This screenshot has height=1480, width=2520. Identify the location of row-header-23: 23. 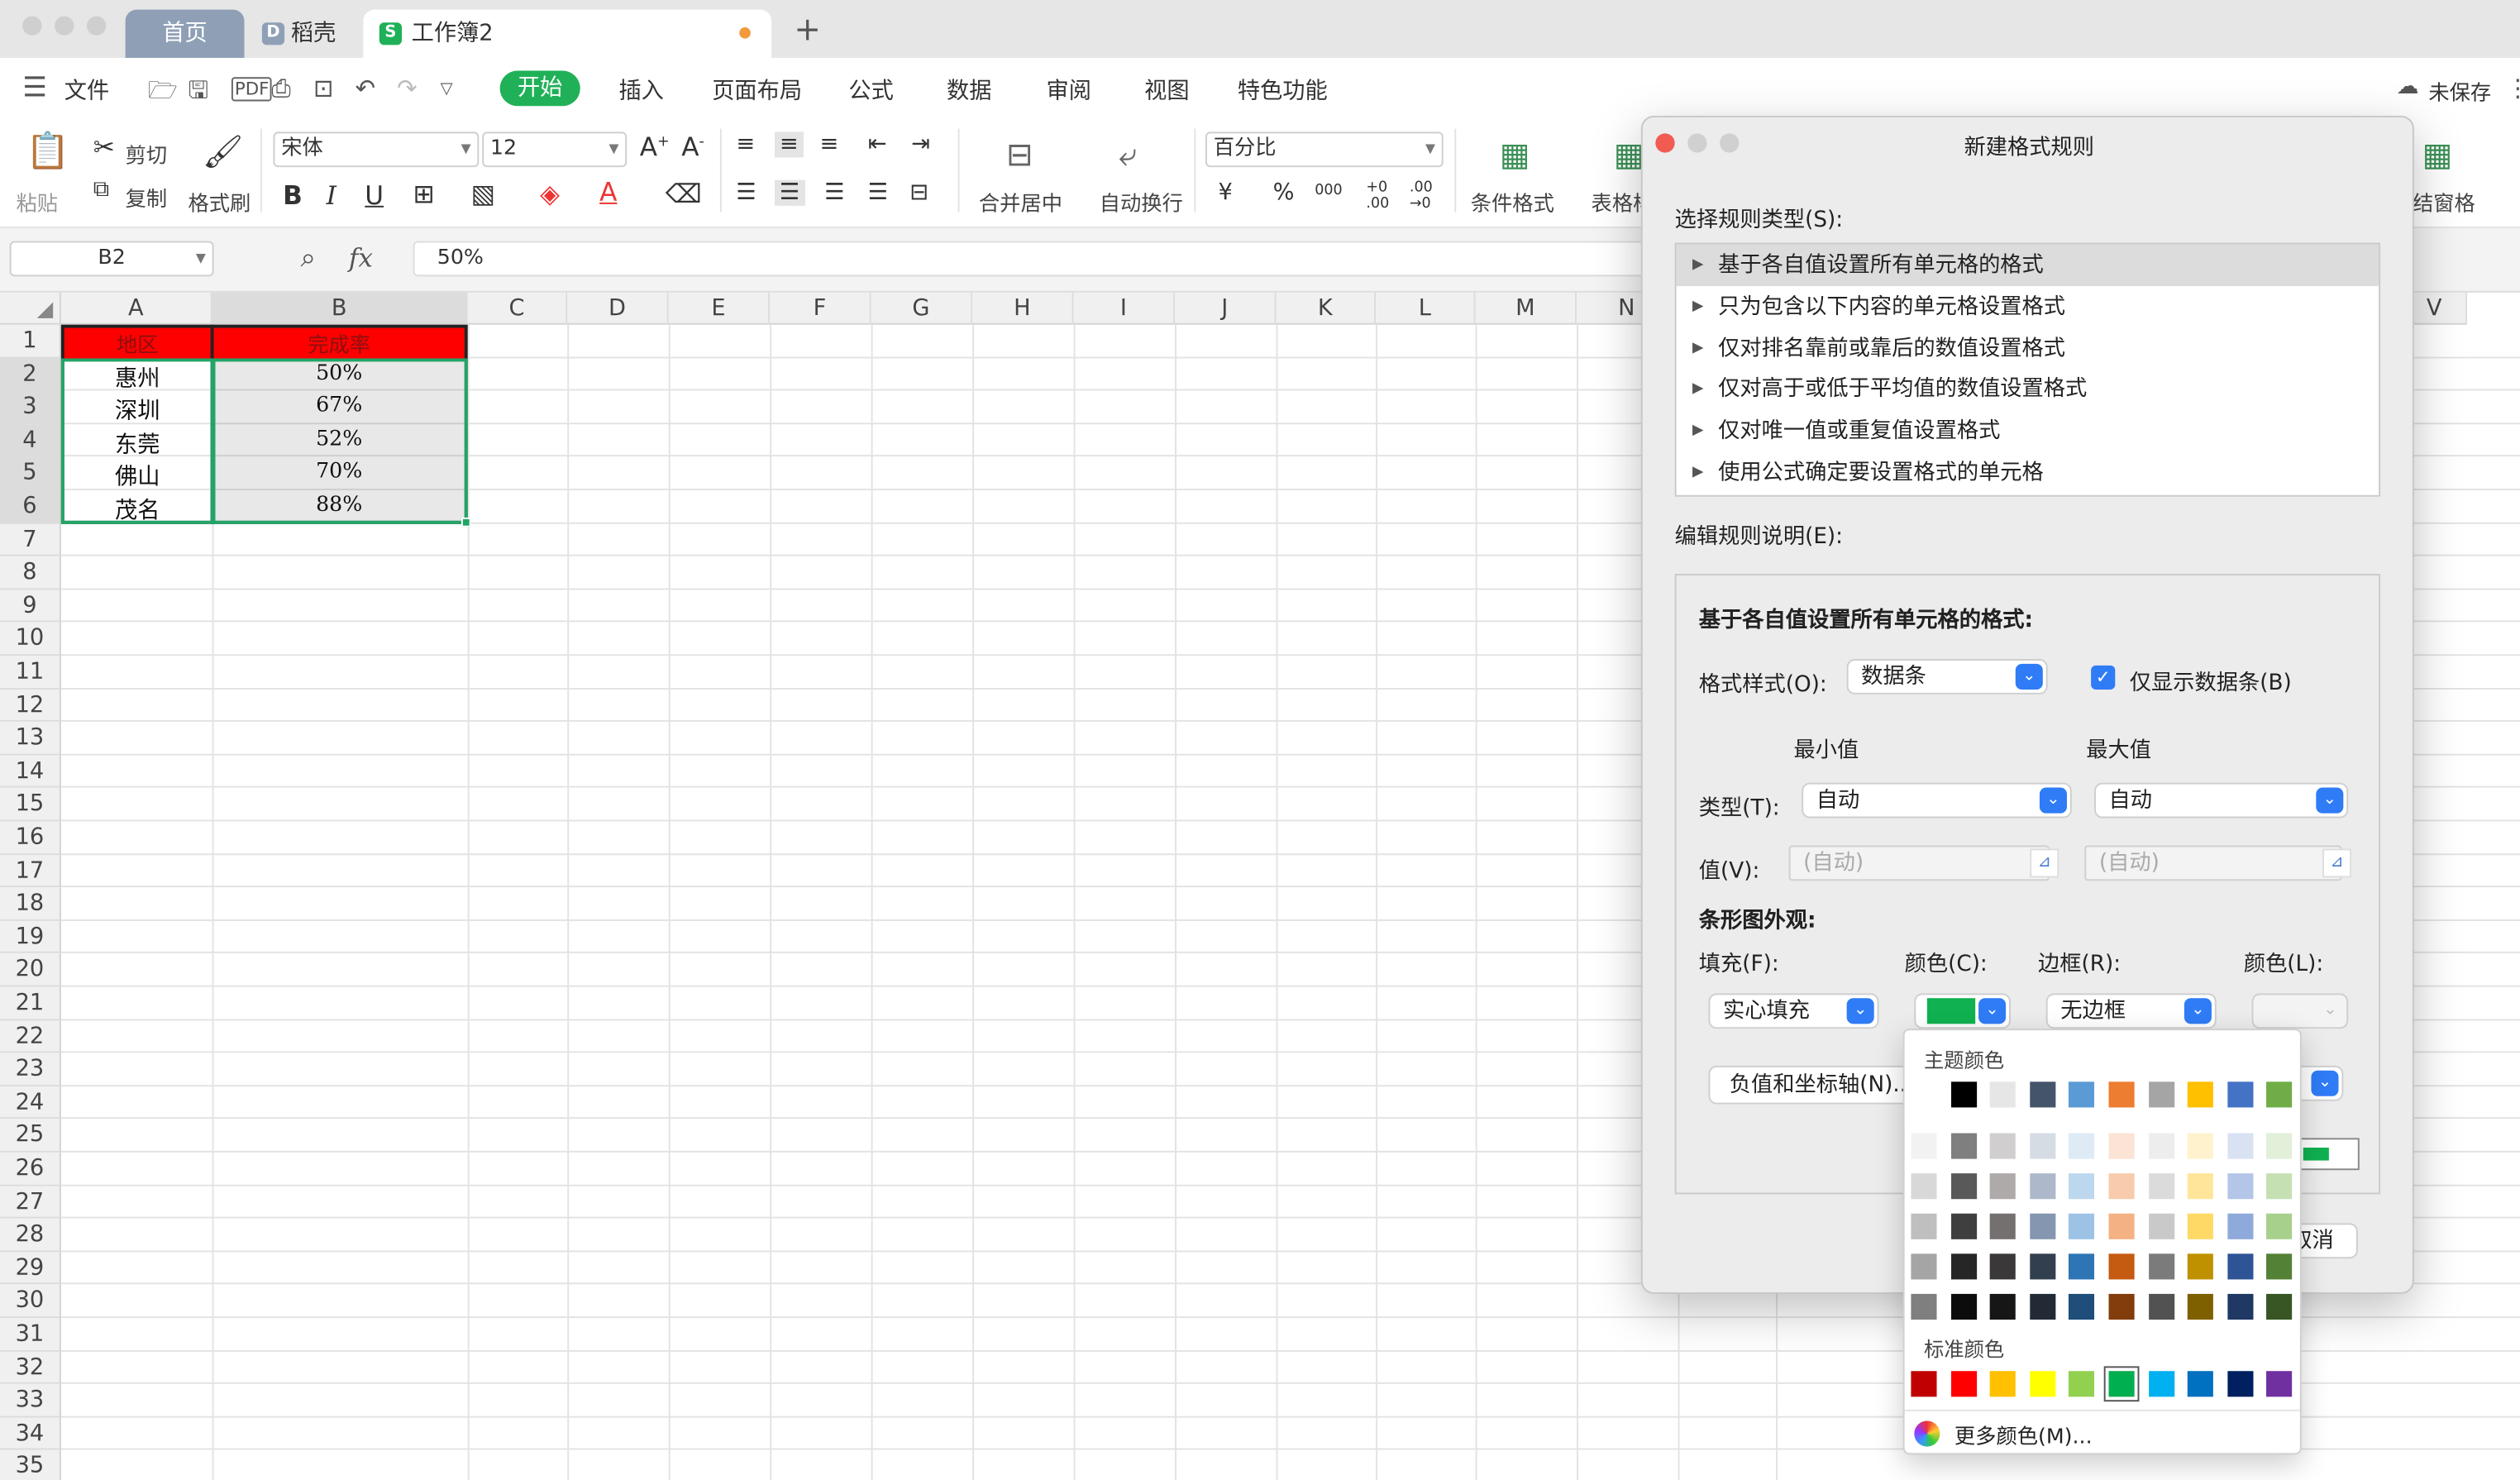
(30, 1069).